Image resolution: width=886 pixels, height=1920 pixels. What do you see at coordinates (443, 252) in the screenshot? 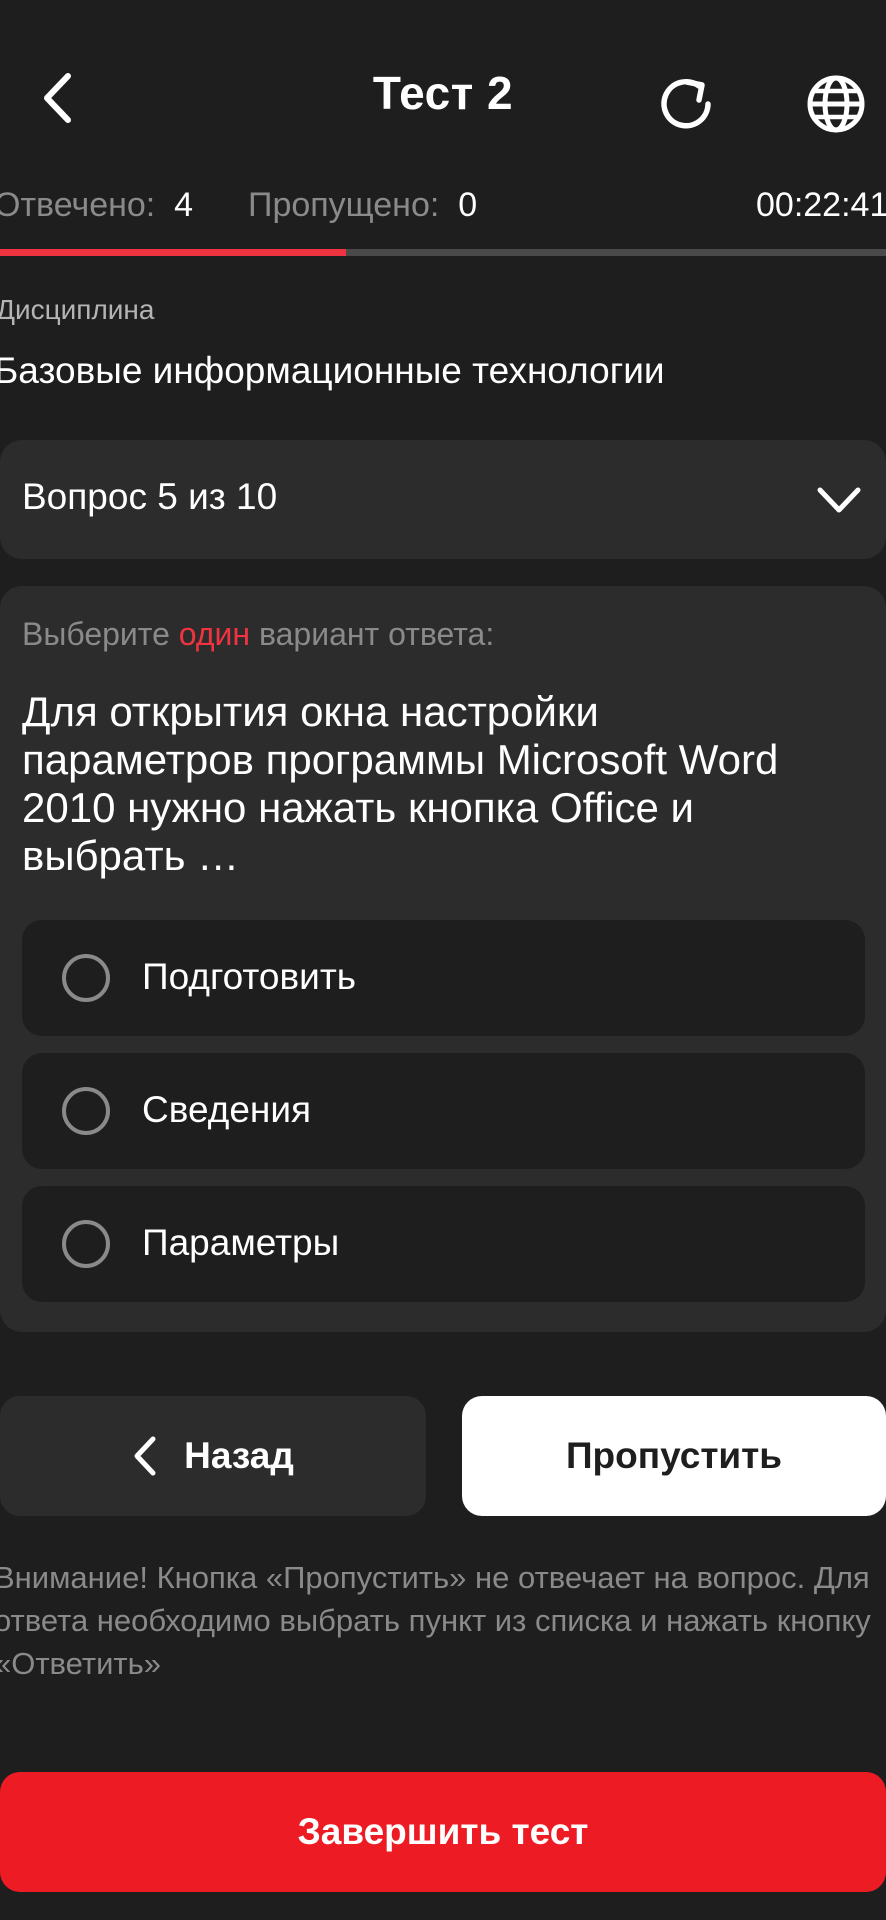
I see `progress-bar` at bounding box center [443, 252].